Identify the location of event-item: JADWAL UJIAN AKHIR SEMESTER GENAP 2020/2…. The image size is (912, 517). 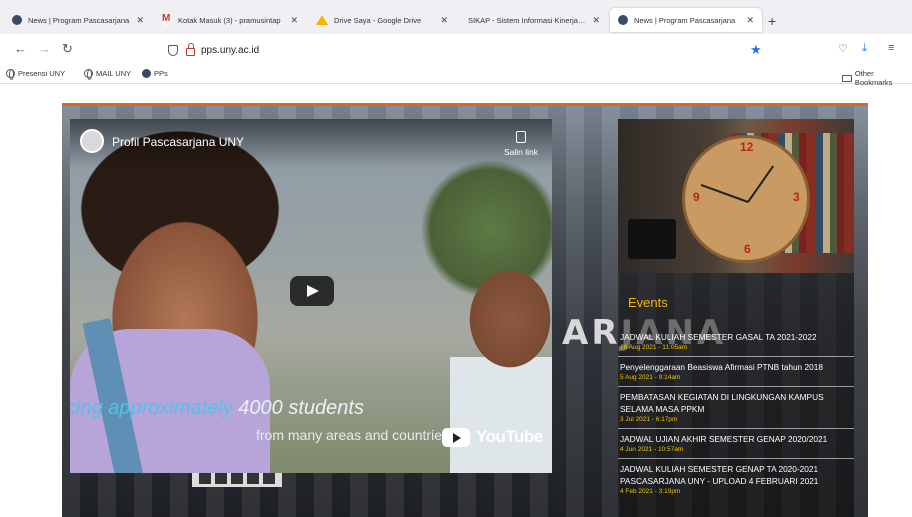
(736, 444).